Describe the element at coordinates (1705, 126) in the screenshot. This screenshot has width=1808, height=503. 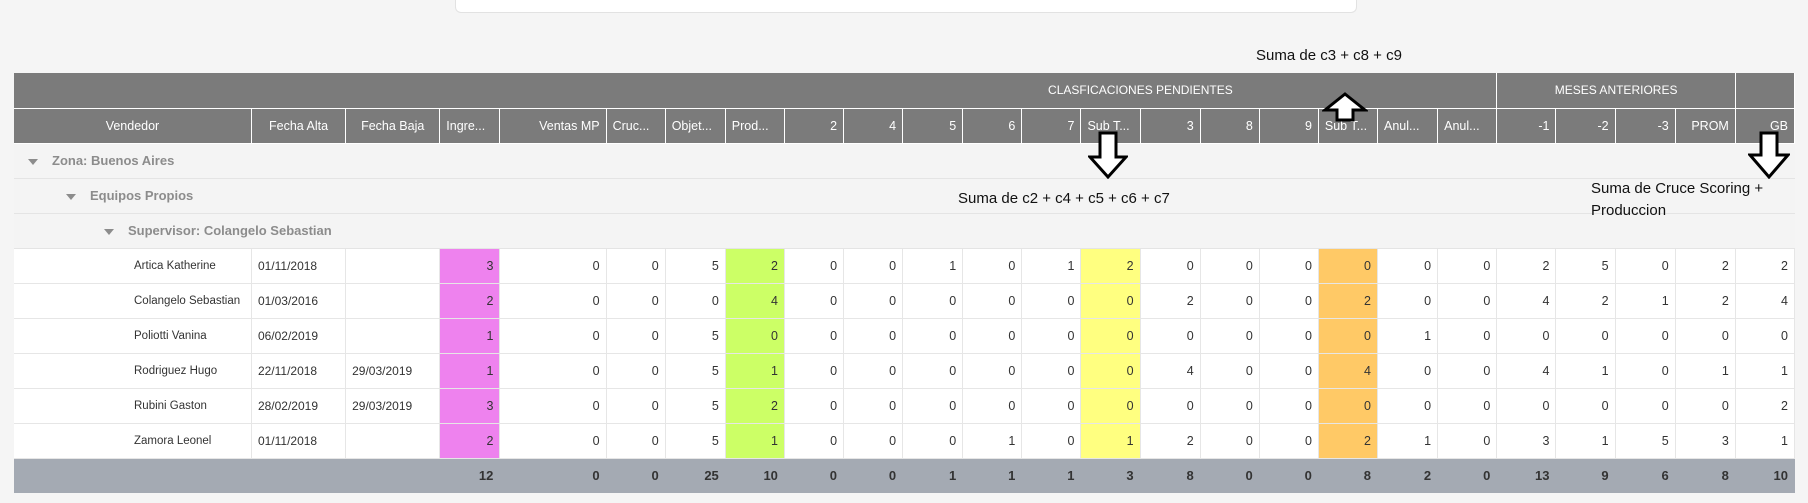
I see `col-header-prom: PROM` at that location.